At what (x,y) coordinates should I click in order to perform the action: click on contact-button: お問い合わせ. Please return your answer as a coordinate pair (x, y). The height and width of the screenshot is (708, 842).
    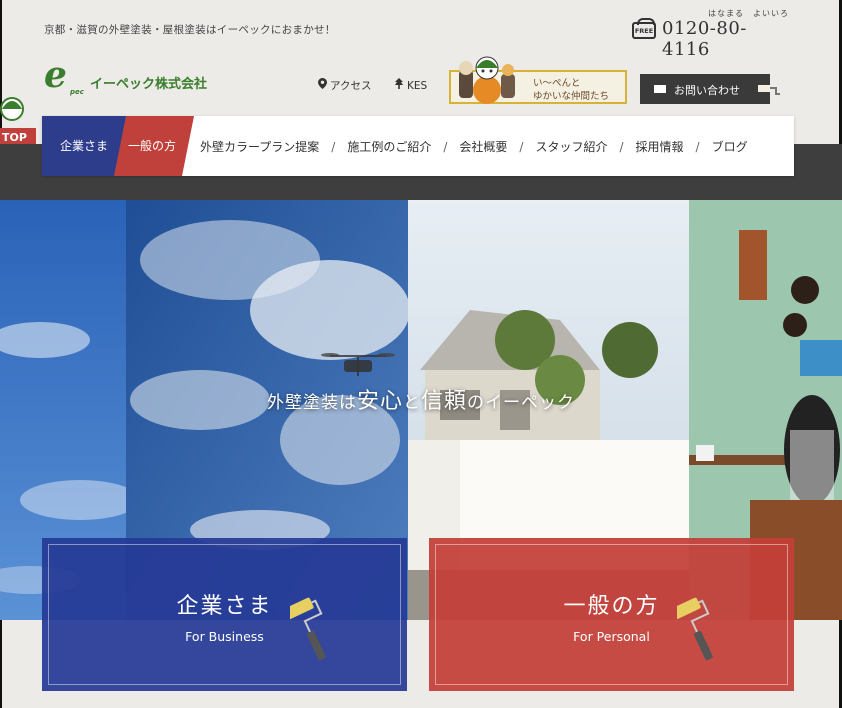
    Looking at the image, I should click on (710, 89).